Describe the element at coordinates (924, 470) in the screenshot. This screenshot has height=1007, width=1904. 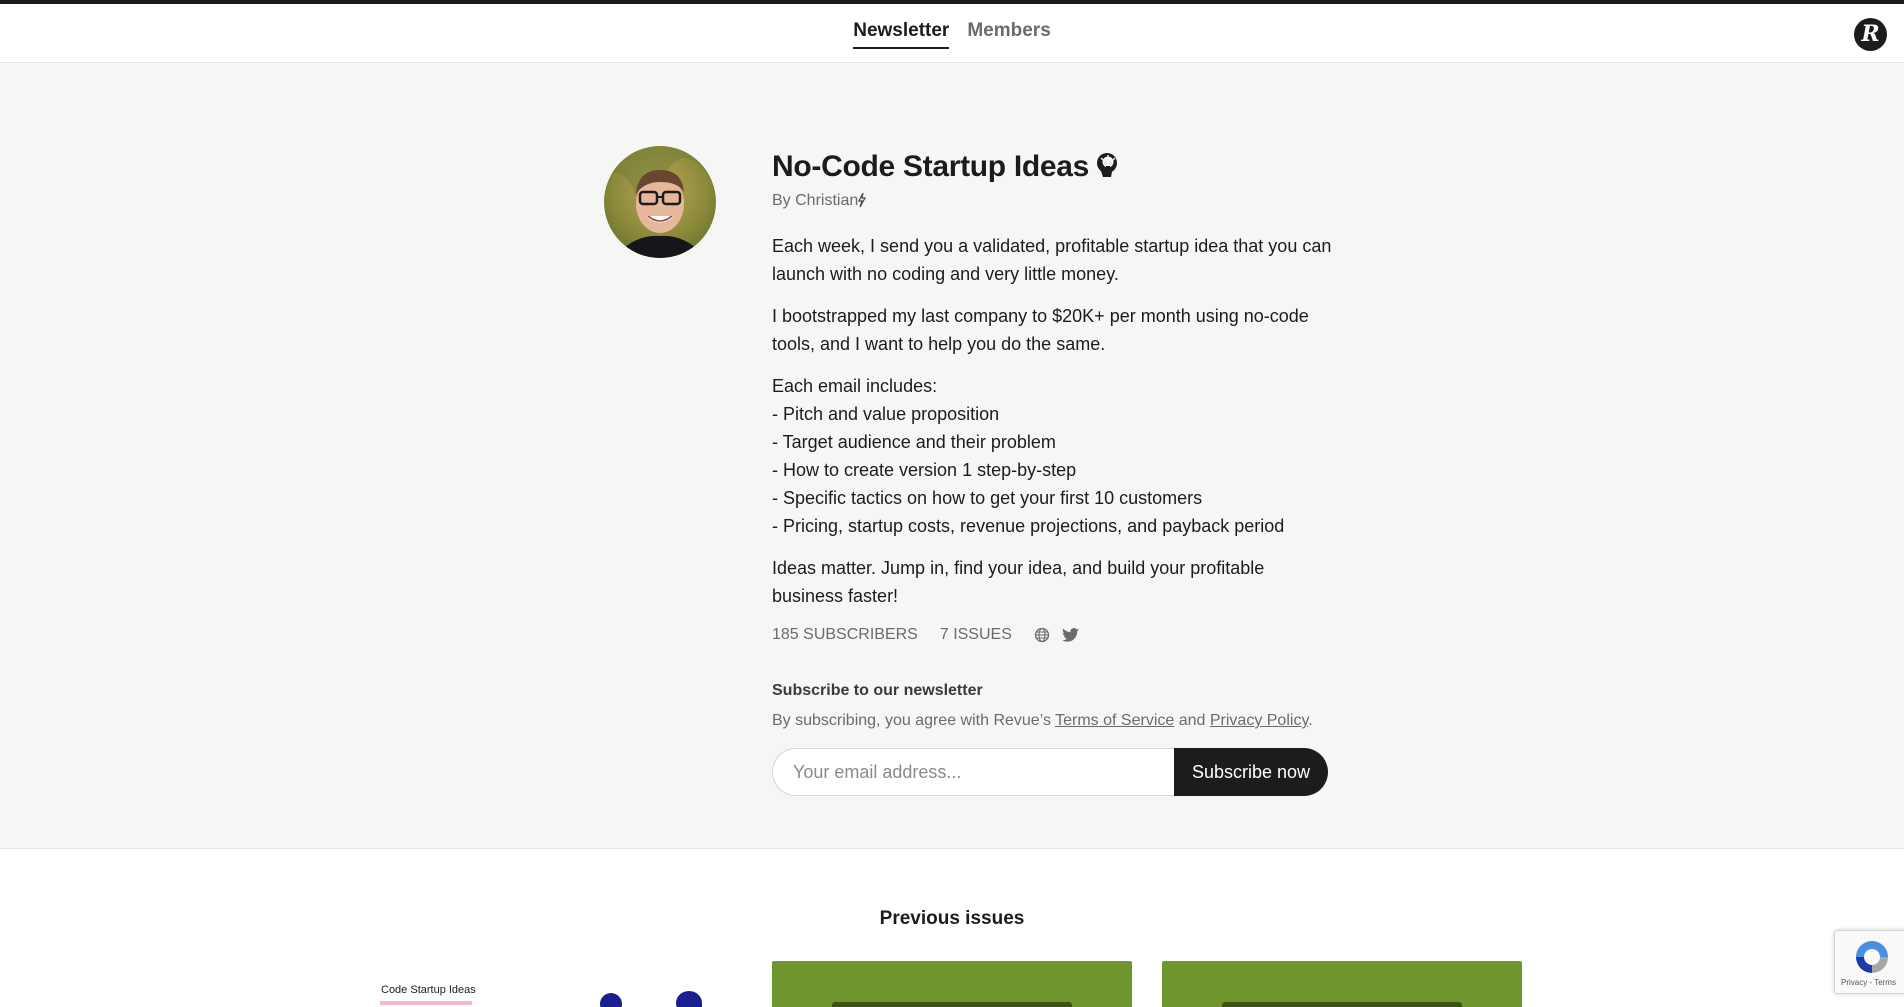
I see `description-list-item: - How to create version 1 step-by-step` at that location.